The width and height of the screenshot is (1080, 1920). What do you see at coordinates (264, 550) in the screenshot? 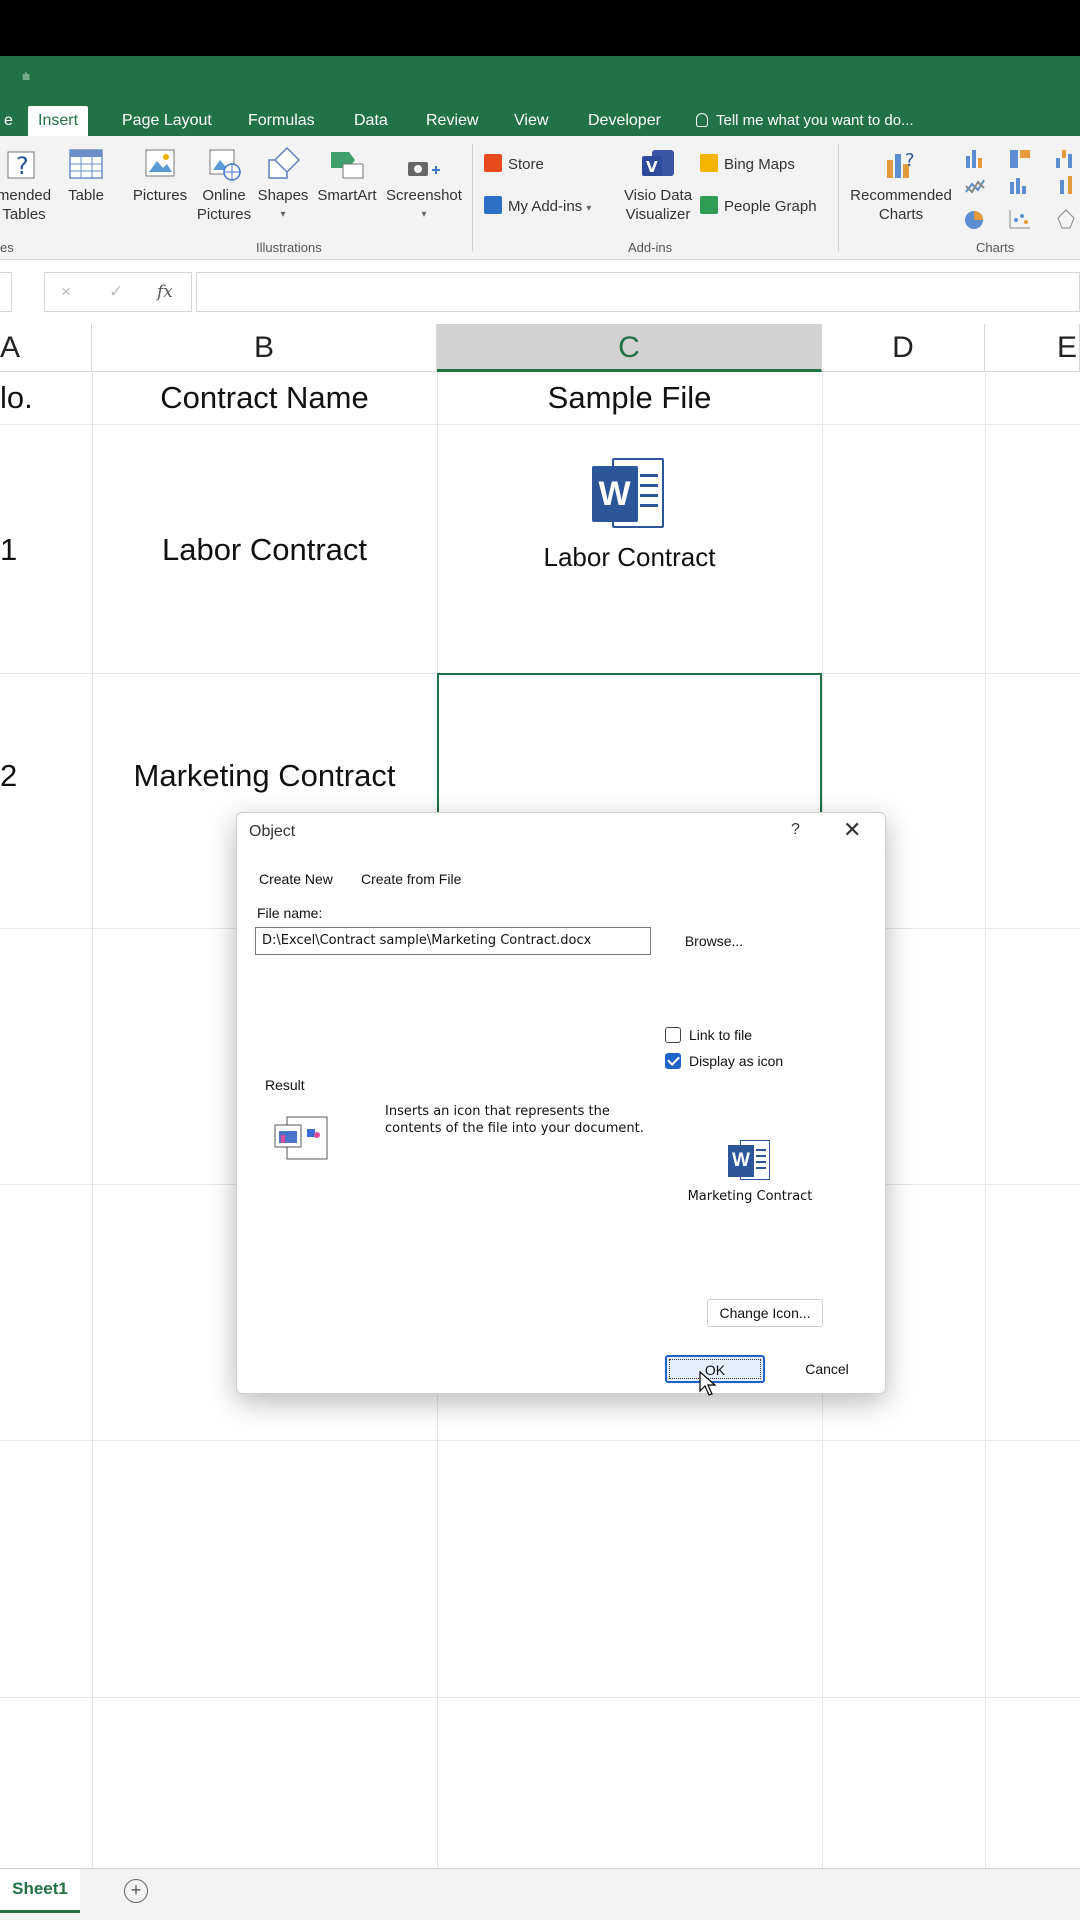
I see `cell-b1: Labor Contract` at bounding box center [264, 550].